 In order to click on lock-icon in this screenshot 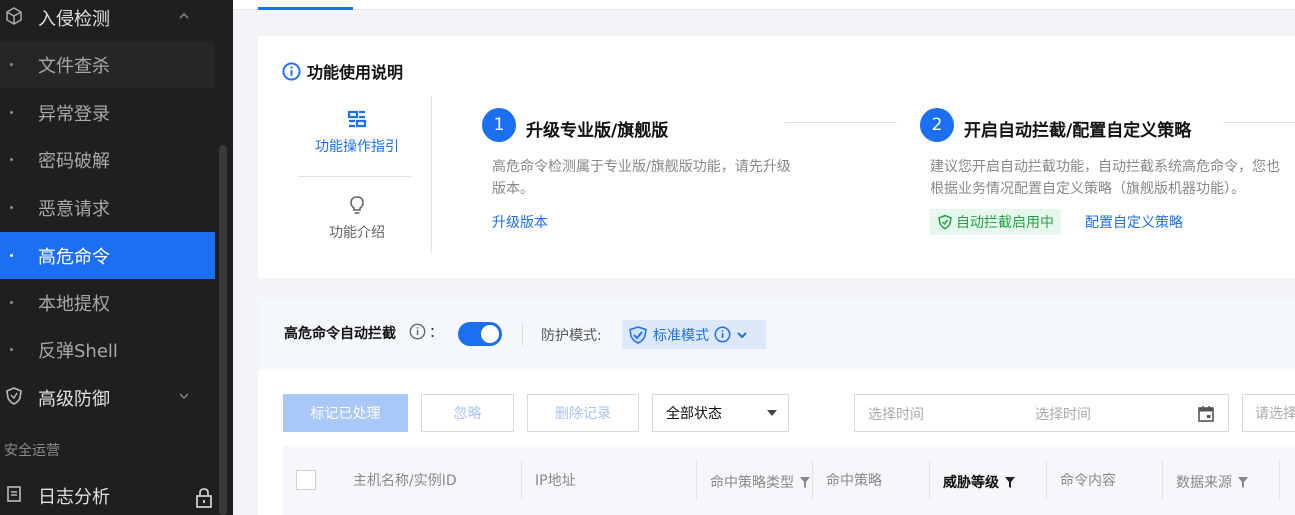, I will do `click(204, 498)`.